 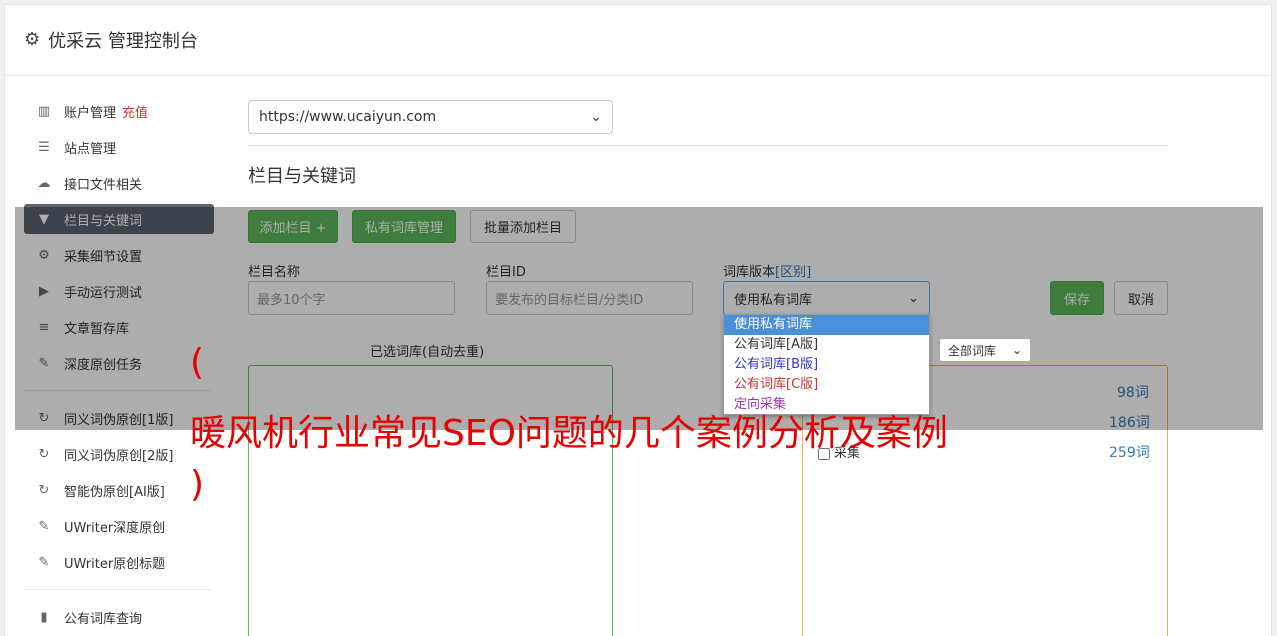 I want to click on sidebar-item-sites: ☰ 站点管理, so click(x=119, y=147).